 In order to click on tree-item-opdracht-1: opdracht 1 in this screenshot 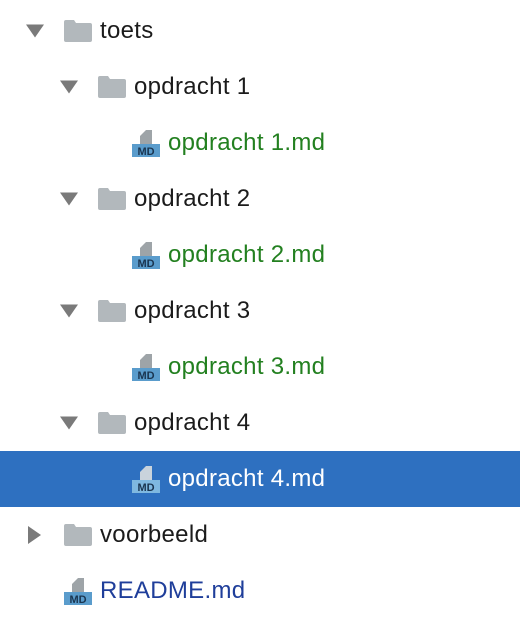, I will do `click(260, 87)`.